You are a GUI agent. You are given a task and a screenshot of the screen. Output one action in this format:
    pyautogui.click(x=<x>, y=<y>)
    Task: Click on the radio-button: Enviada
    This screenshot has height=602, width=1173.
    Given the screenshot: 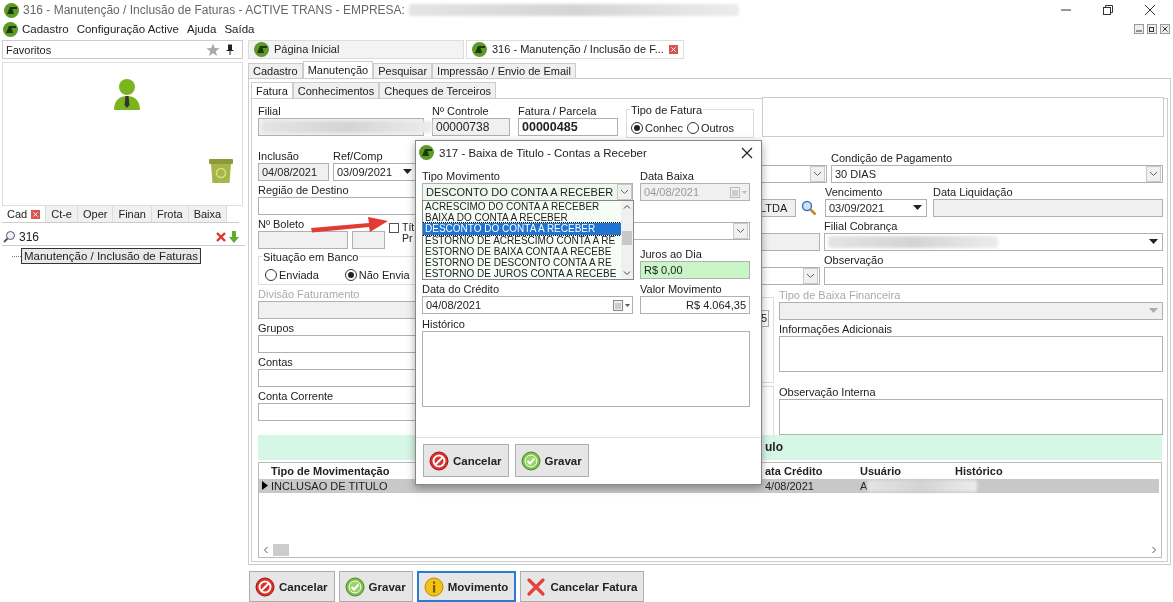 What is the action you would take?
    pyautogui.click(x=292, y=274)
    